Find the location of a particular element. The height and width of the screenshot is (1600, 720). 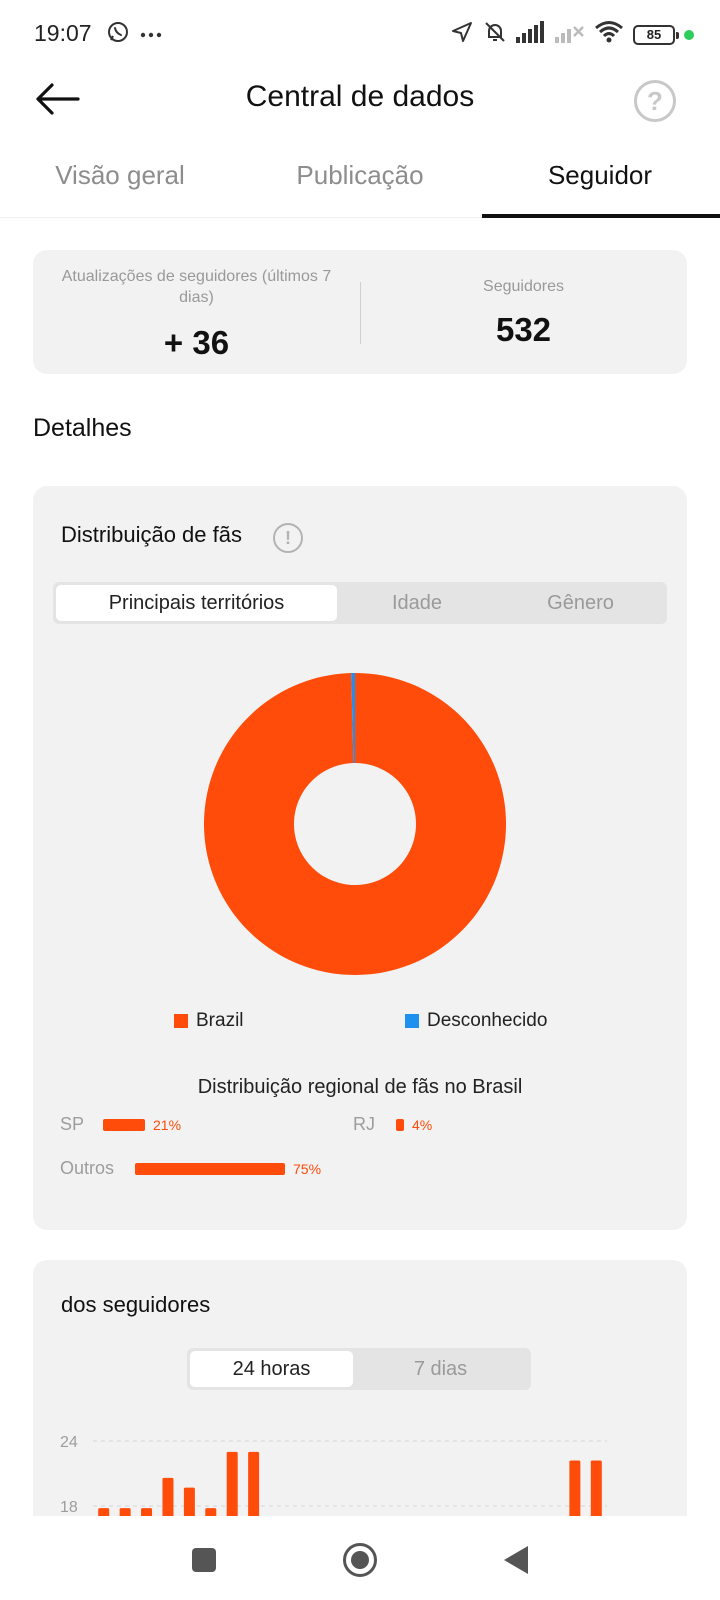

donut-legend: Brazil Desconhecido is located at coordinates (360, 1025).